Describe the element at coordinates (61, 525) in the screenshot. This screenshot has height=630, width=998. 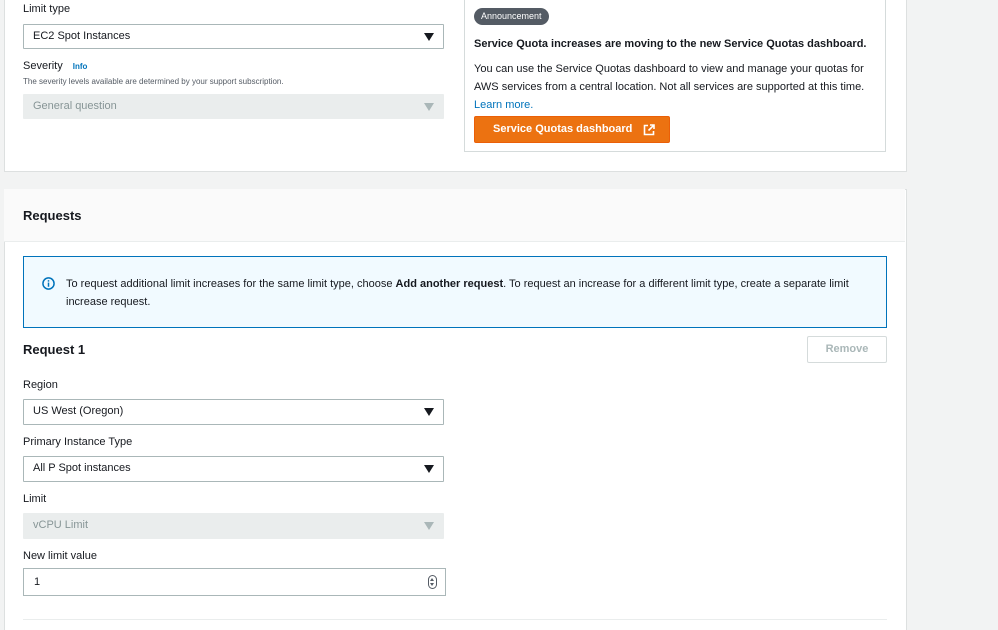
I see `limit-value: vCPU Limit` at that location.